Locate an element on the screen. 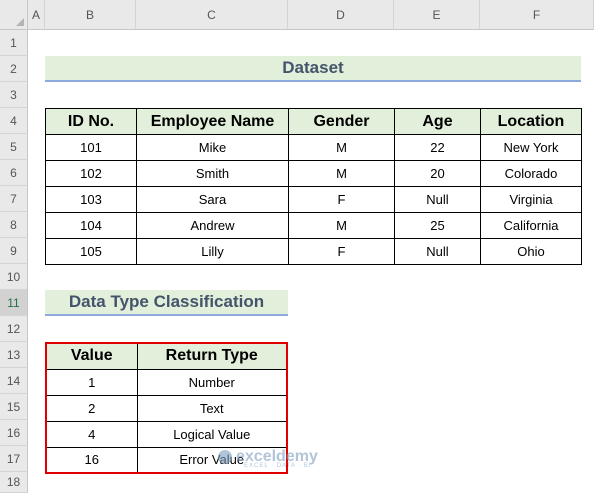  table-cell: 25 is located at coordinates (437, 225).